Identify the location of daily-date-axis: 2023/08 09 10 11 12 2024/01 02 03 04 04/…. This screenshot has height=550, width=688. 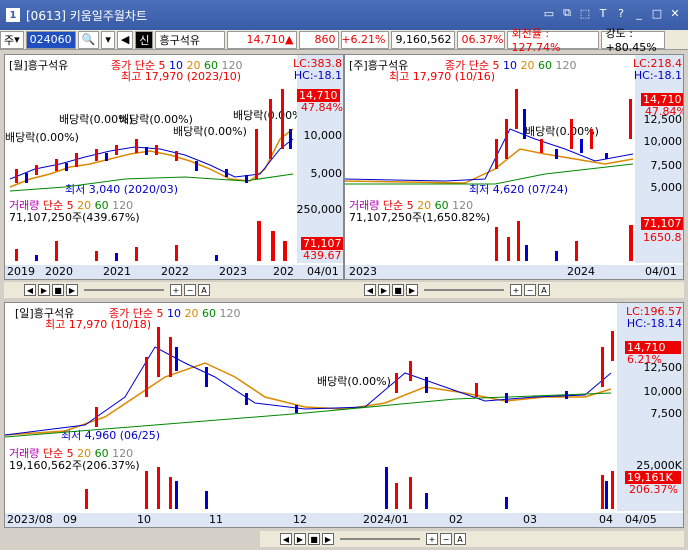
(344, 520).